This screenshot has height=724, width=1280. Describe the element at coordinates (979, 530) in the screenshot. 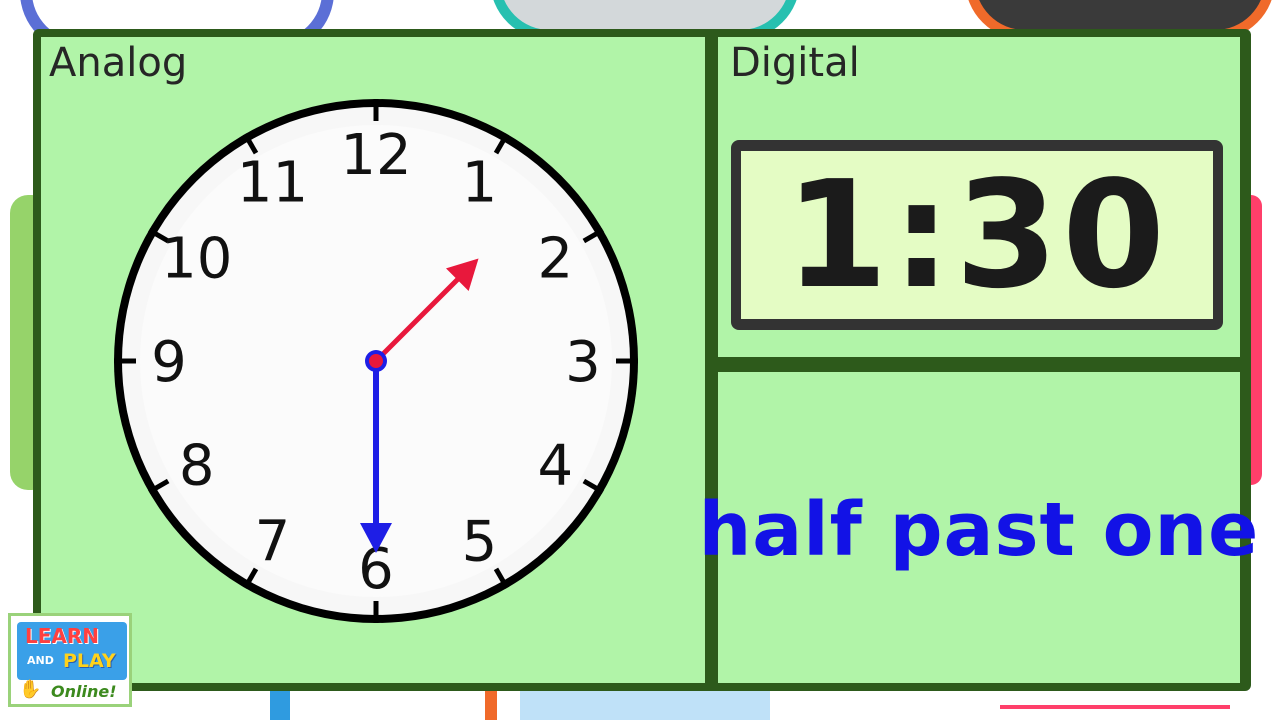

I see `time-in-words: half past one` at that location.